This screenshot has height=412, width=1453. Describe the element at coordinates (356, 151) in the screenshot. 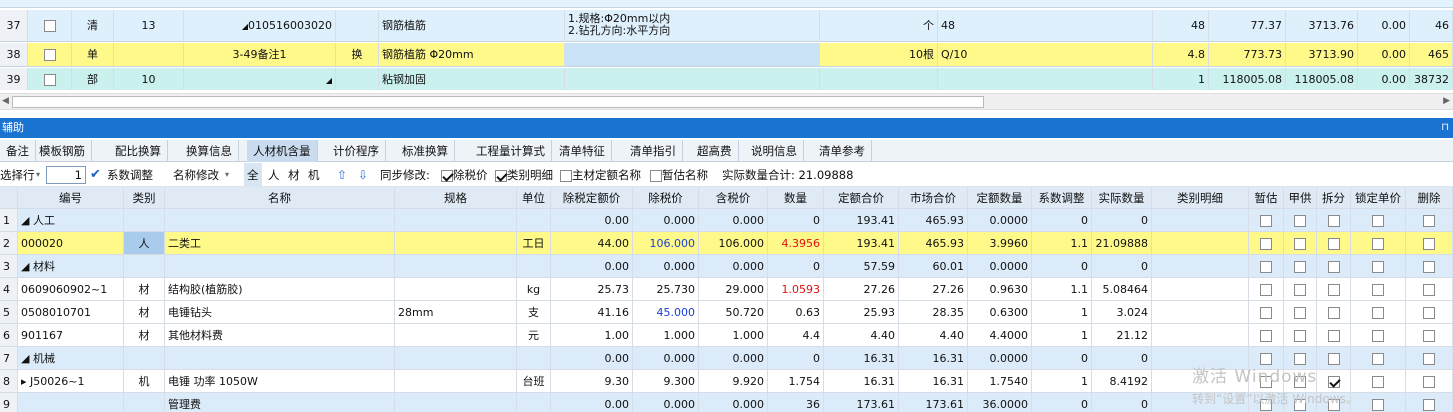

I see `tab-5: 计价程序` at that location.